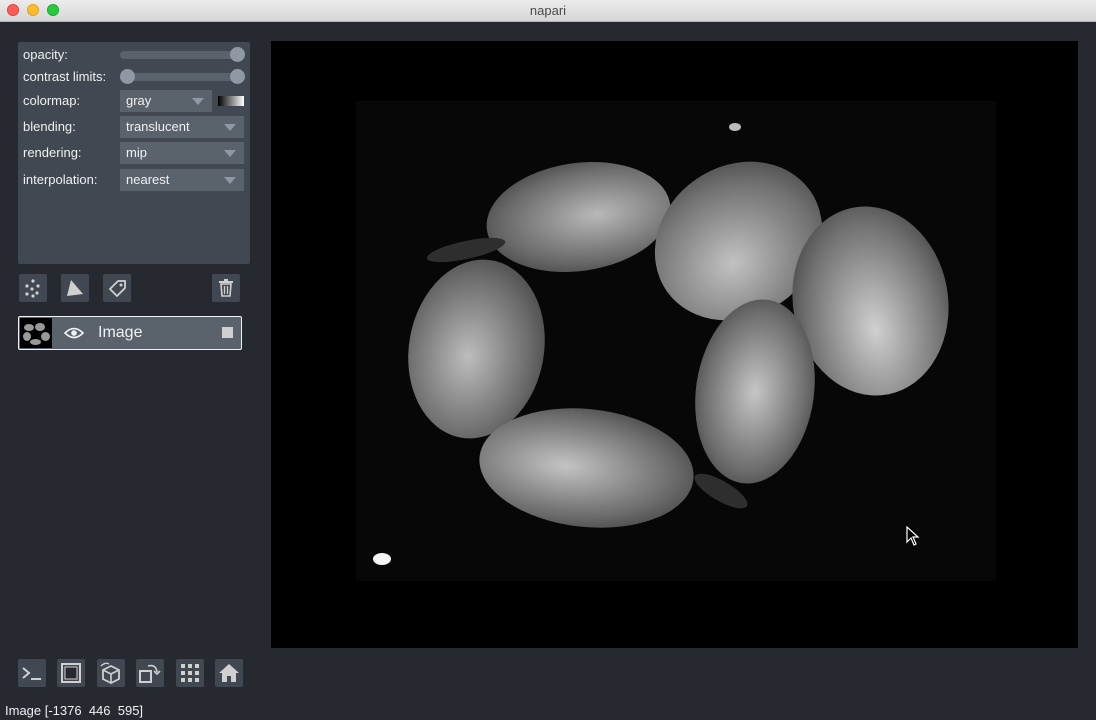 The image size is (1096, 720). I want to click on window-title: napari, so click(548, 10).